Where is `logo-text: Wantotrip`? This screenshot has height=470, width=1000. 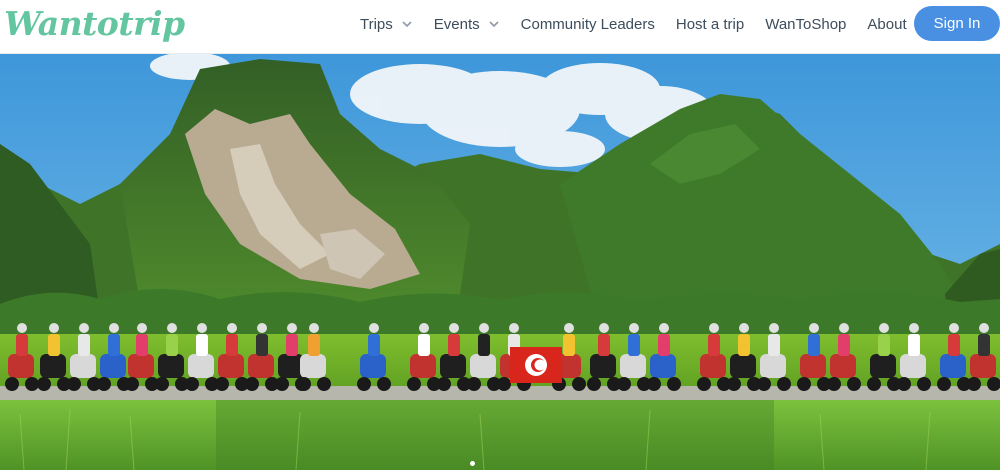 logo-text: Wantotrip is located at coordinates (94, 23).